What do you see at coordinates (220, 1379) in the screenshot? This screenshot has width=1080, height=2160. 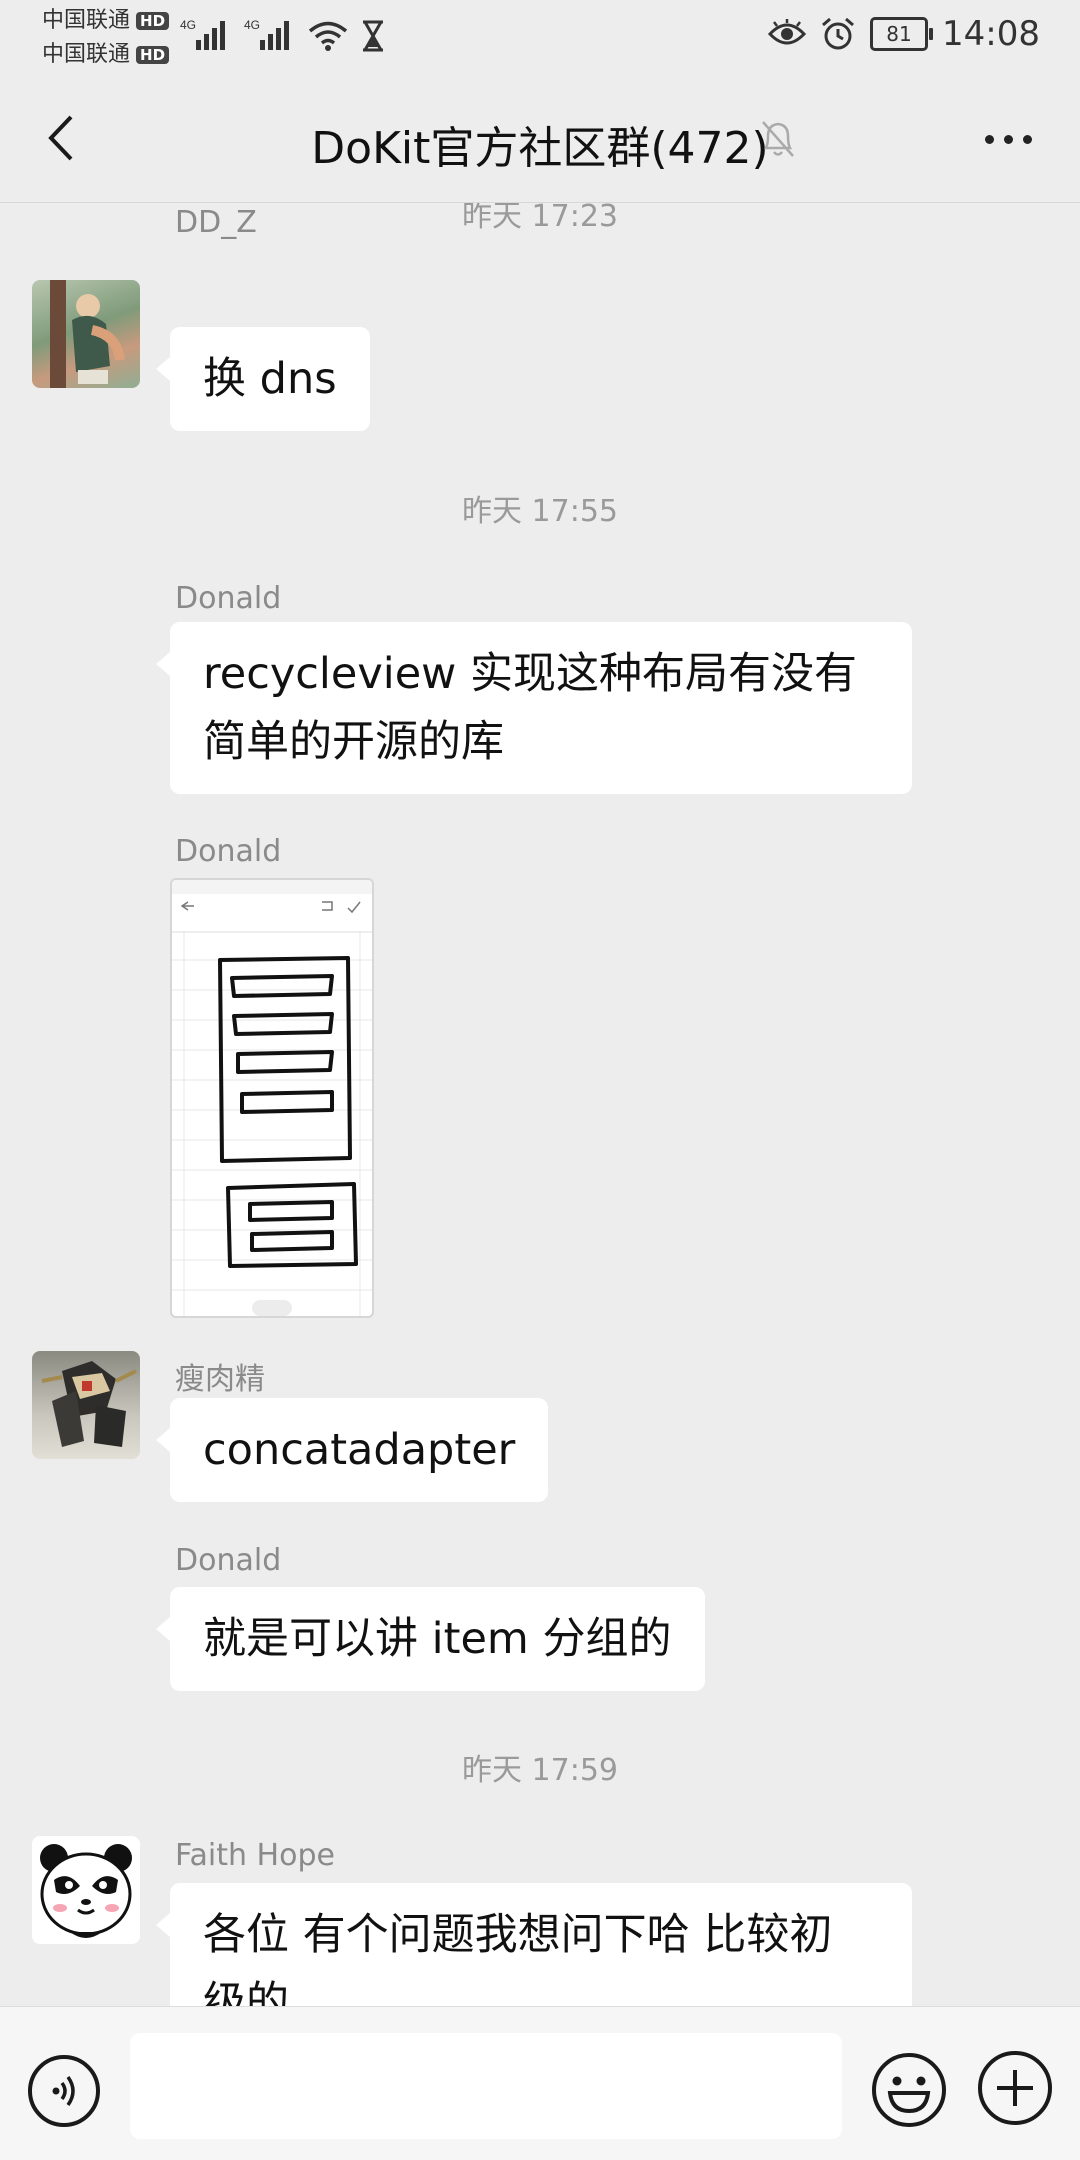 I see `sender-name: 瘦肉精` at bounding box center [220, 1379].